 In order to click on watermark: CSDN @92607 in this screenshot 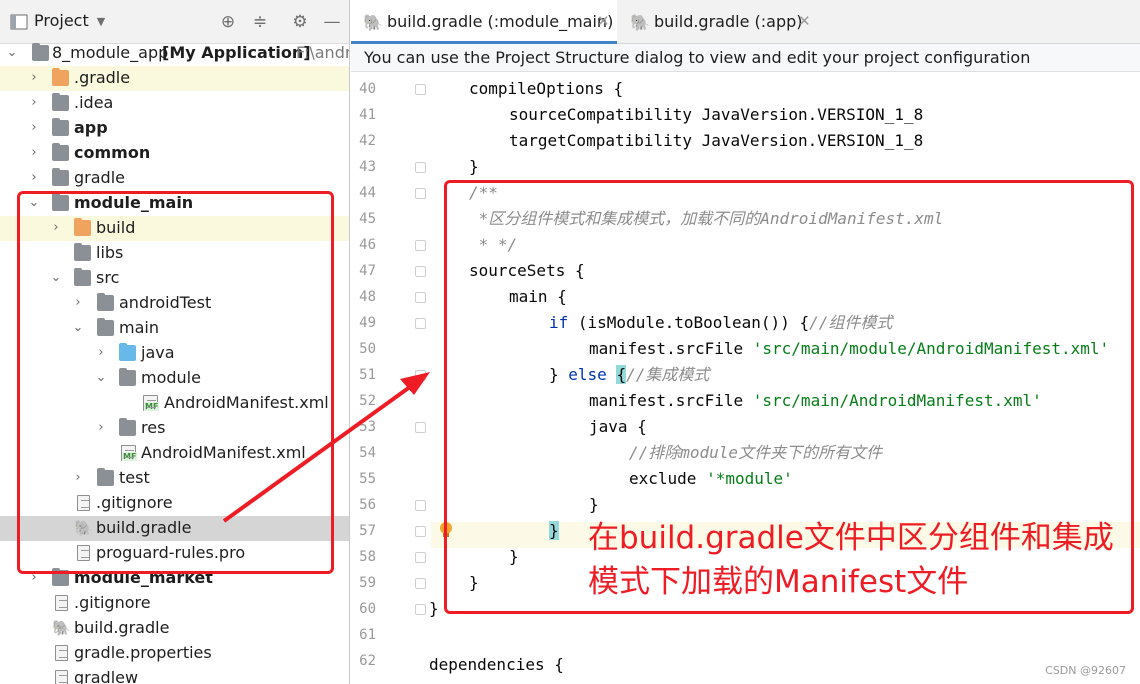, I will do `click(1085, 670)`.